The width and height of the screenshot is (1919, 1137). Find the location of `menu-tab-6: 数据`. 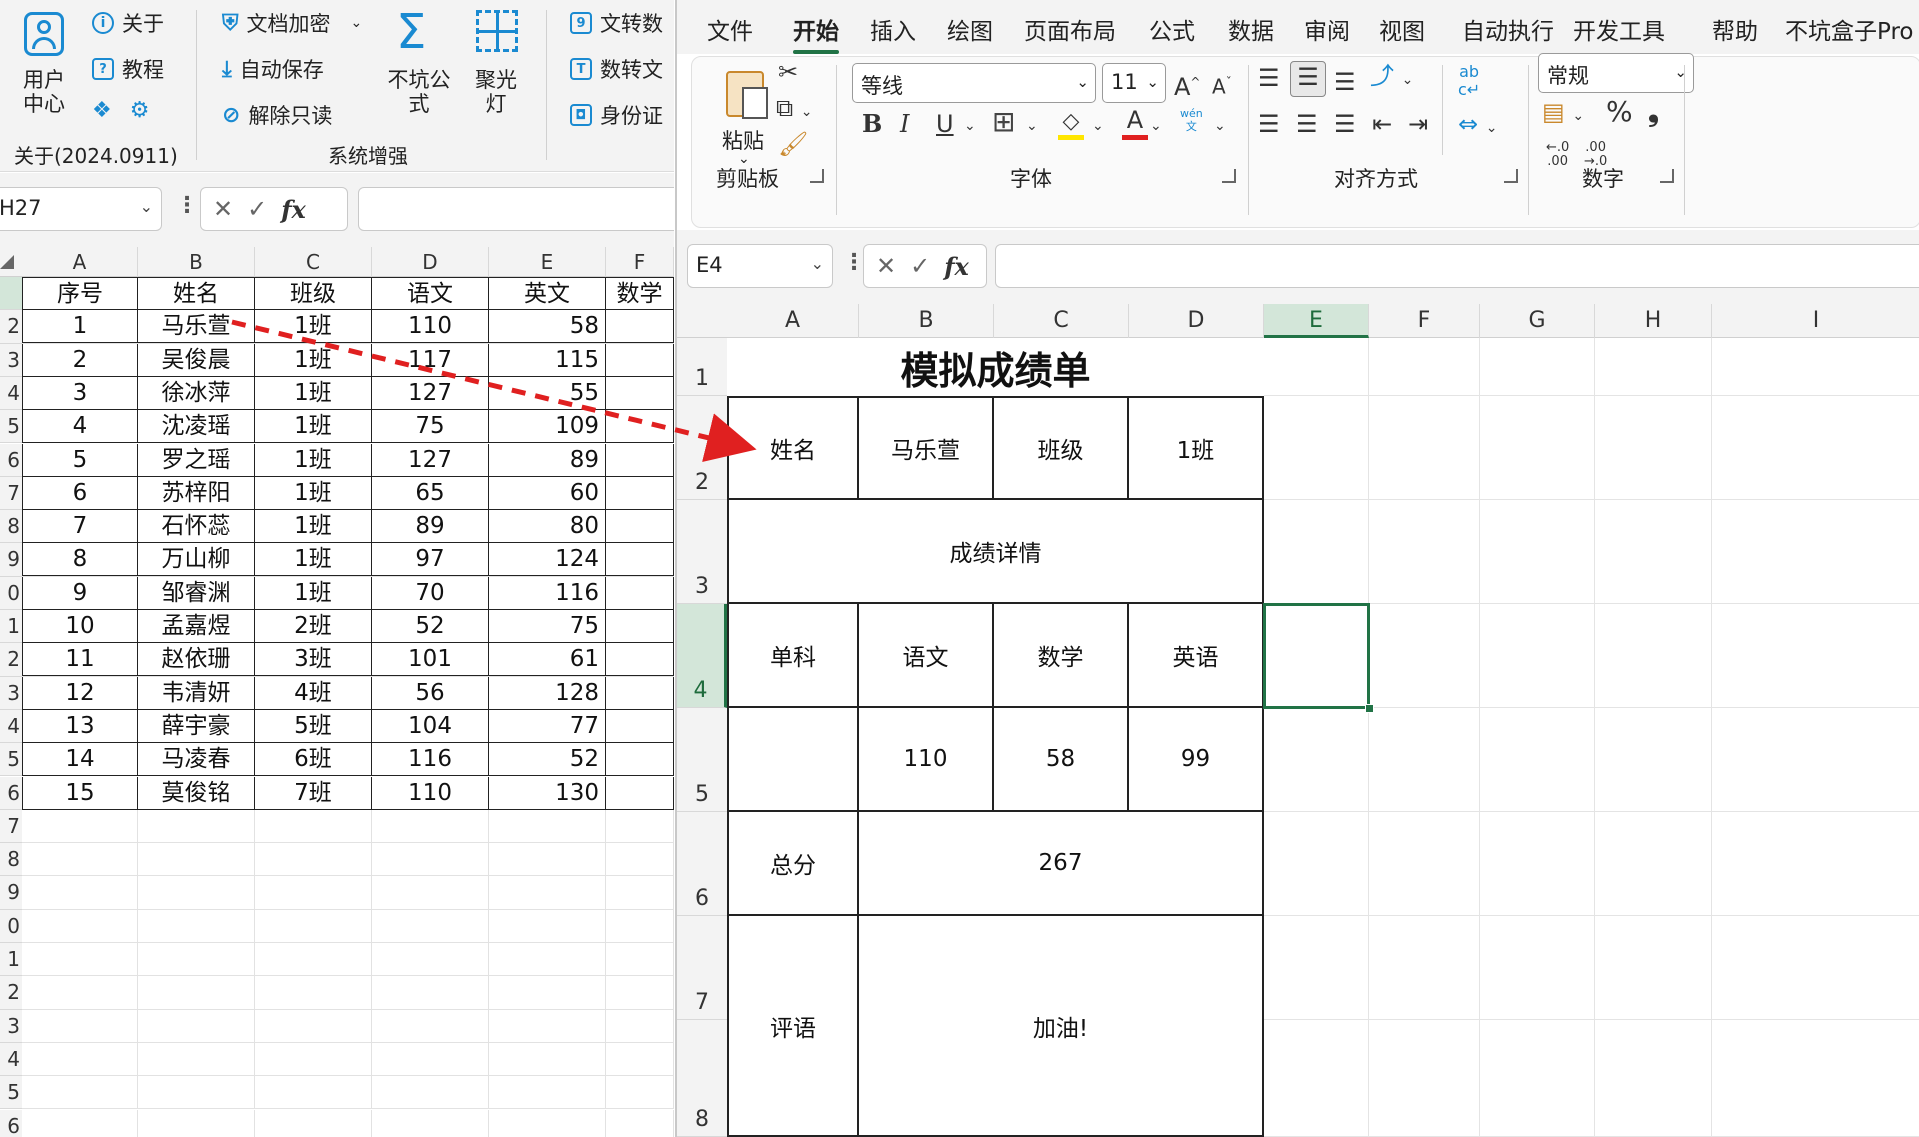

menu-tab-6: 数据 is located at coordinates (1251, 29).